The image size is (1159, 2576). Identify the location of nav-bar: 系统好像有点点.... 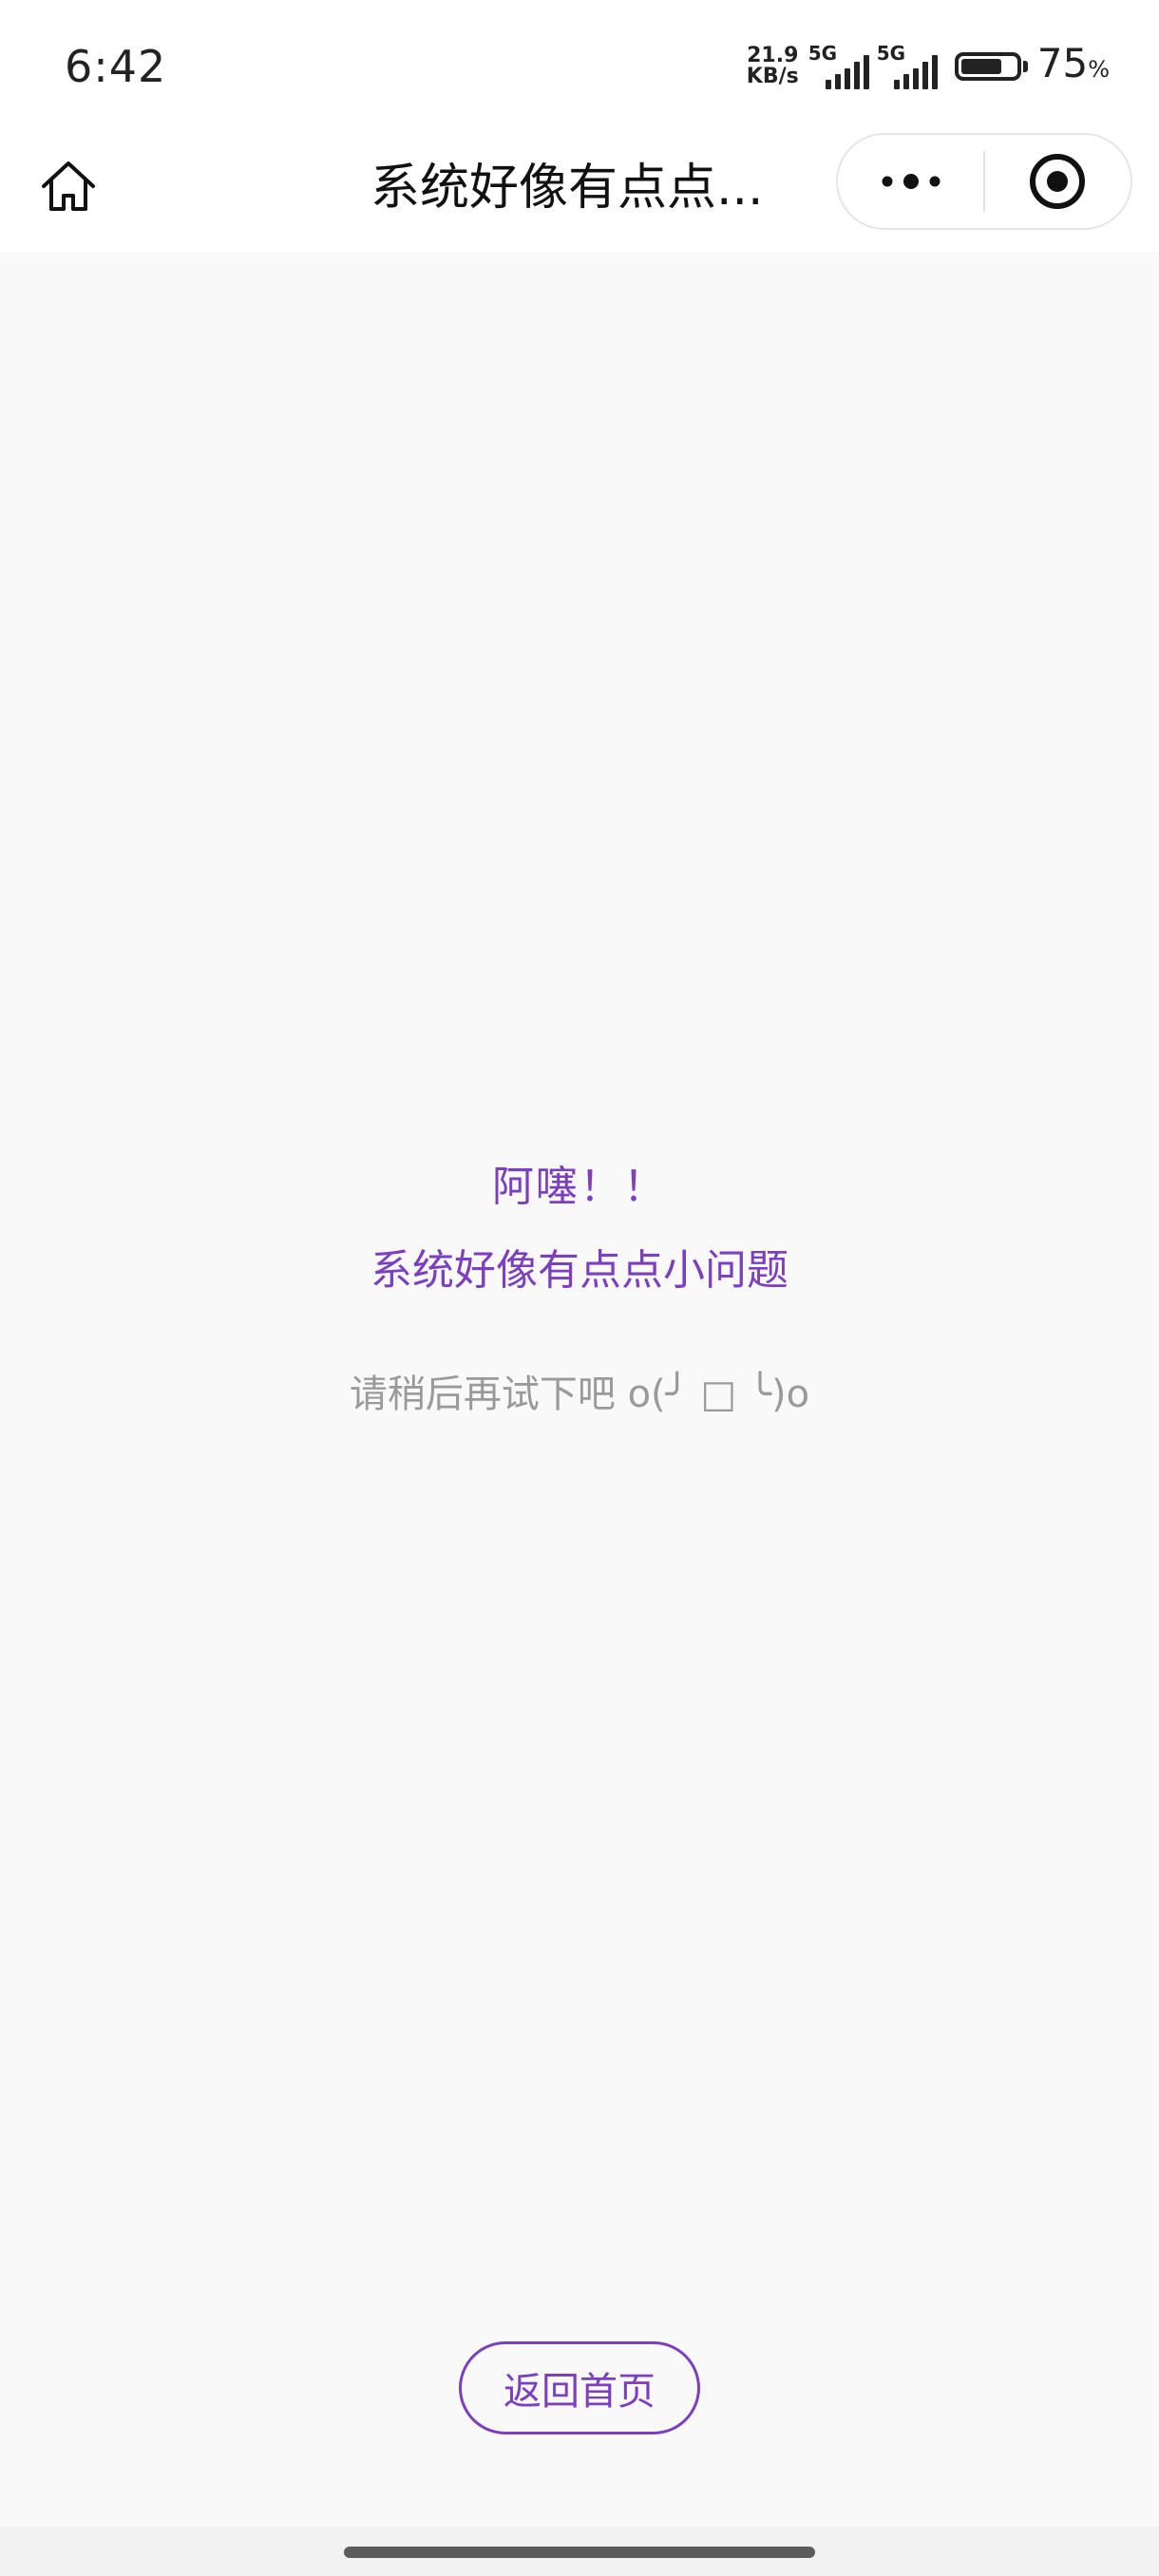
(579, 192).